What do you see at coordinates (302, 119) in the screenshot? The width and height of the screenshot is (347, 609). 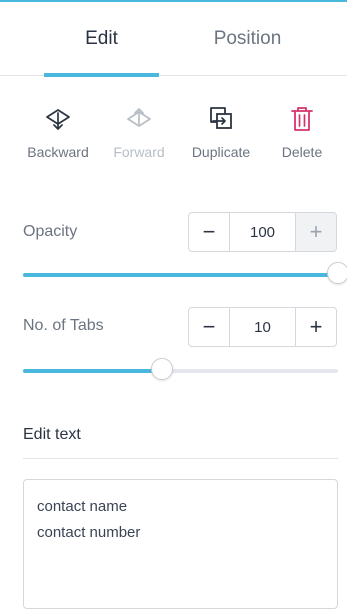 I see `trash-icon` at bounding box center [302, 119].